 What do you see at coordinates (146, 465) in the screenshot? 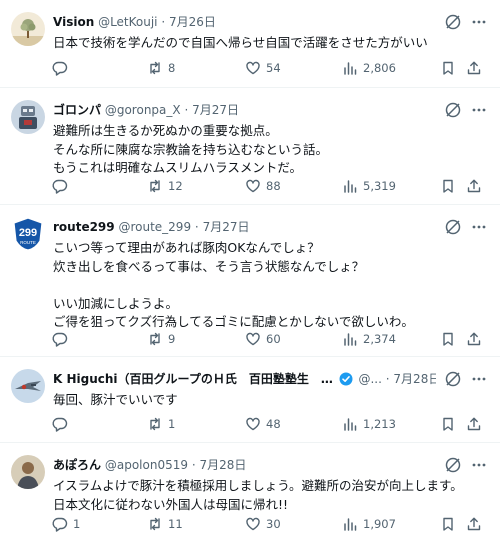
I see `user-handle: @apolon0519` at bounding box center [146, 465].